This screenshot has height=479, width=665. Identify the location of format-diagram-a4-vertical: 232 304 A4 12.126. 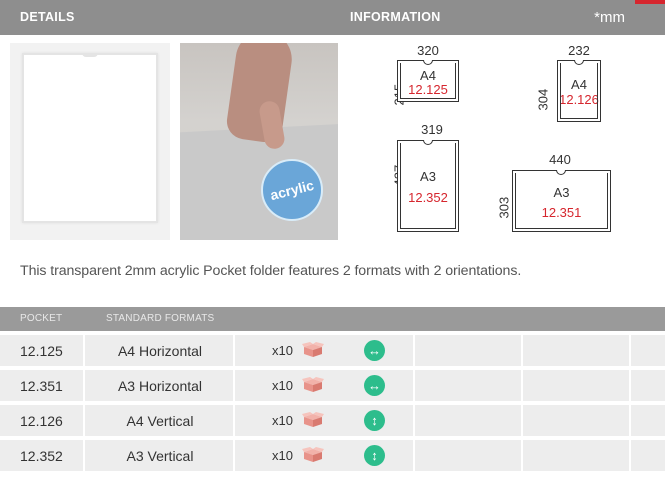
(570, 85).